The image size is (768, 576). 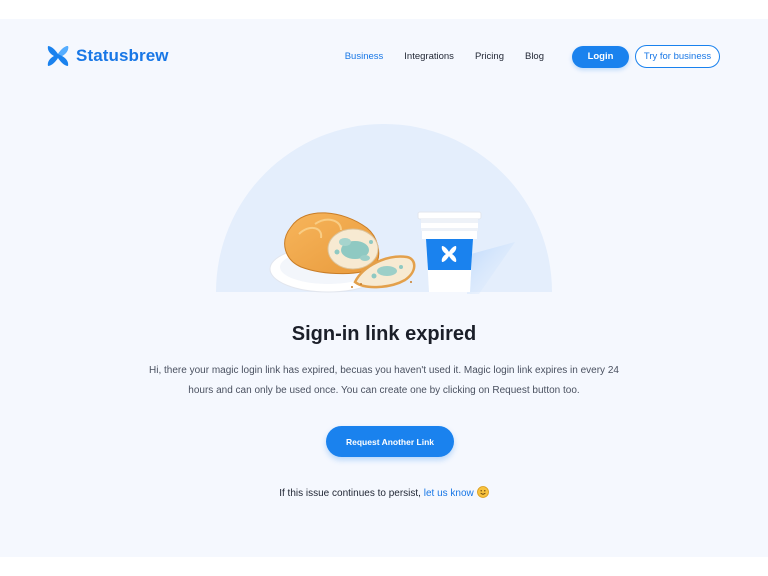 I want to click on brand-name: Statusbrew, so click(x=122, y=55).